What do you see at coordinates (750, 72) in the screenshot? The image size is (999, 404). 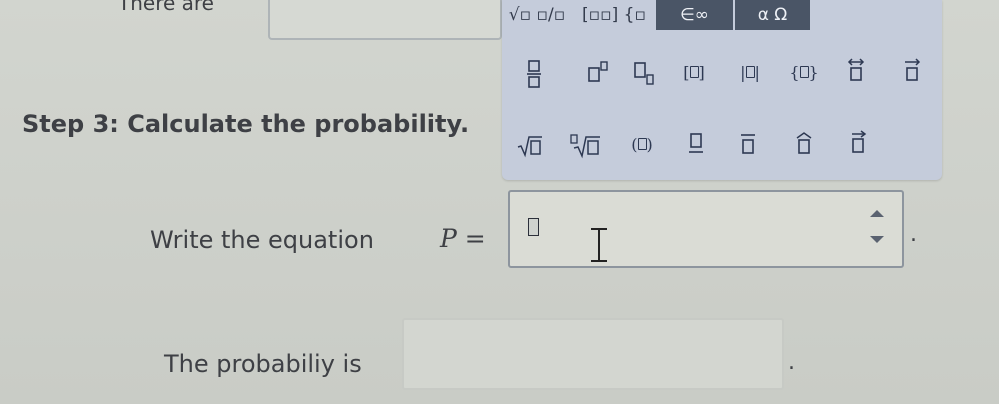 I see `absolute-value-button: | |` at bounding box center [750, 72].